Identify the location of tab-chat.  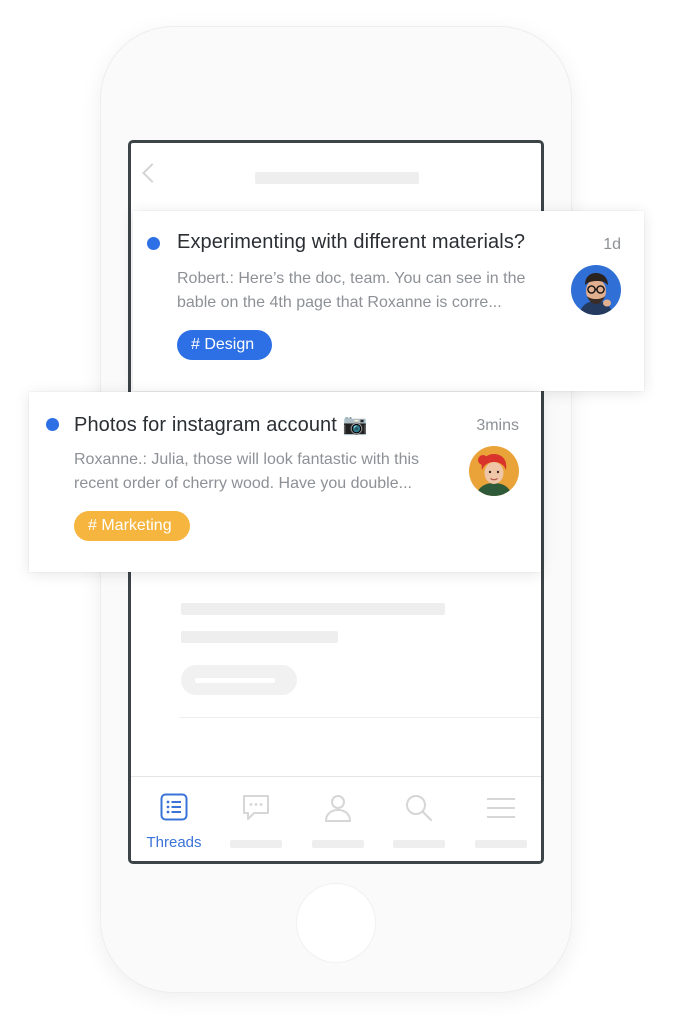
(256, 819).